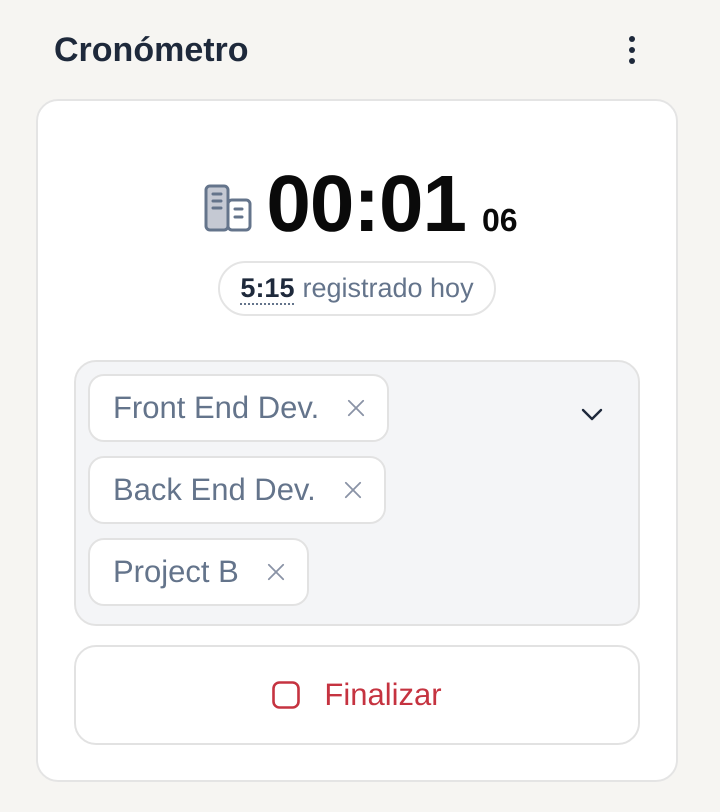  Describe the element at coordinates (176, 572) in the screenshot. I see `tag-label: Project B` at that location.